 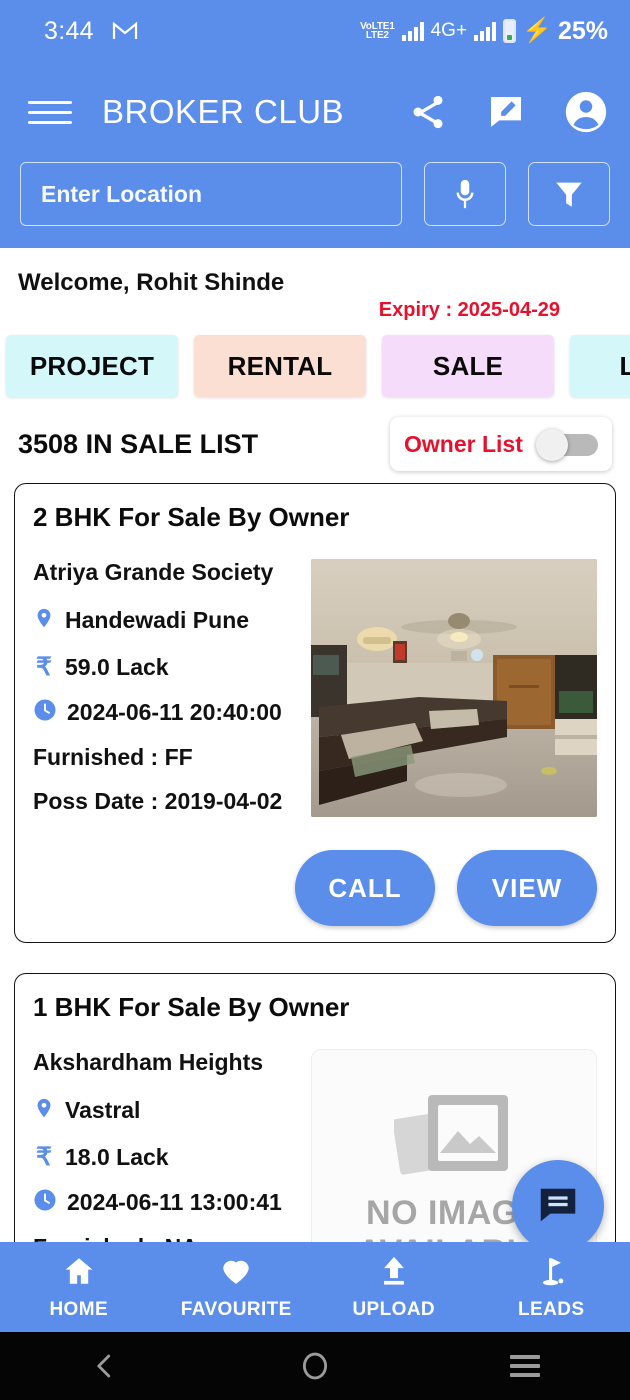 I want to click on hamburger-menu-icon, so click(x=50, y=112).